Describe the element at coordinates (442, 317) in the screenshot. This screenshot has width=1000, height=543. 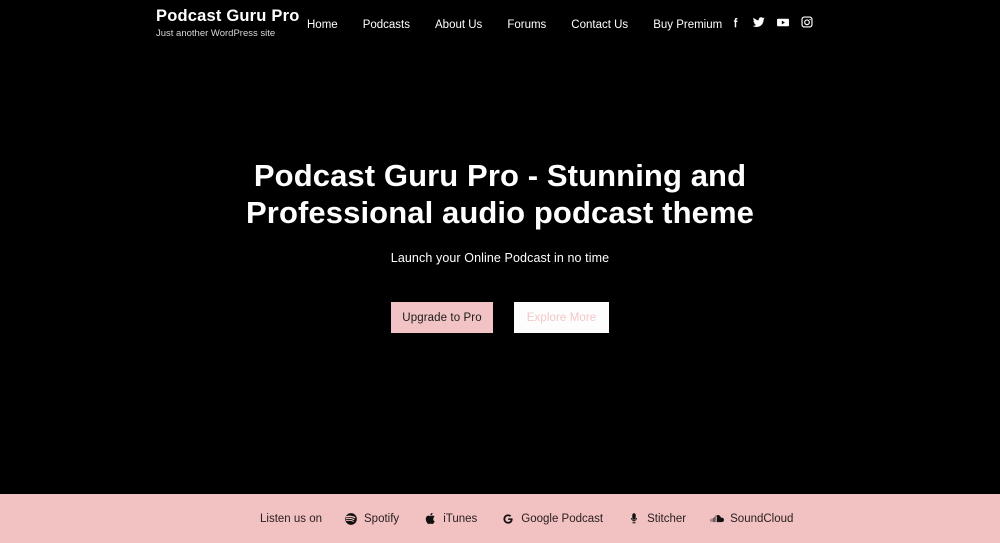
I see `upgrade-to-pro-button: Upgrade to Pro` at that location.